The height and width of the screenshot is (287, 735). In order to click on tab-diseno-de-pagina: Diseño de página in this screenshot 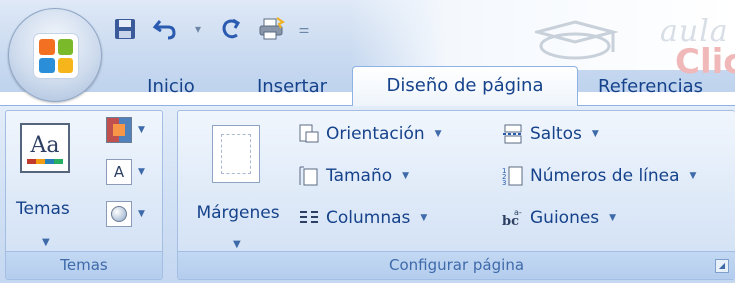, I will do `click(465, 86)`.